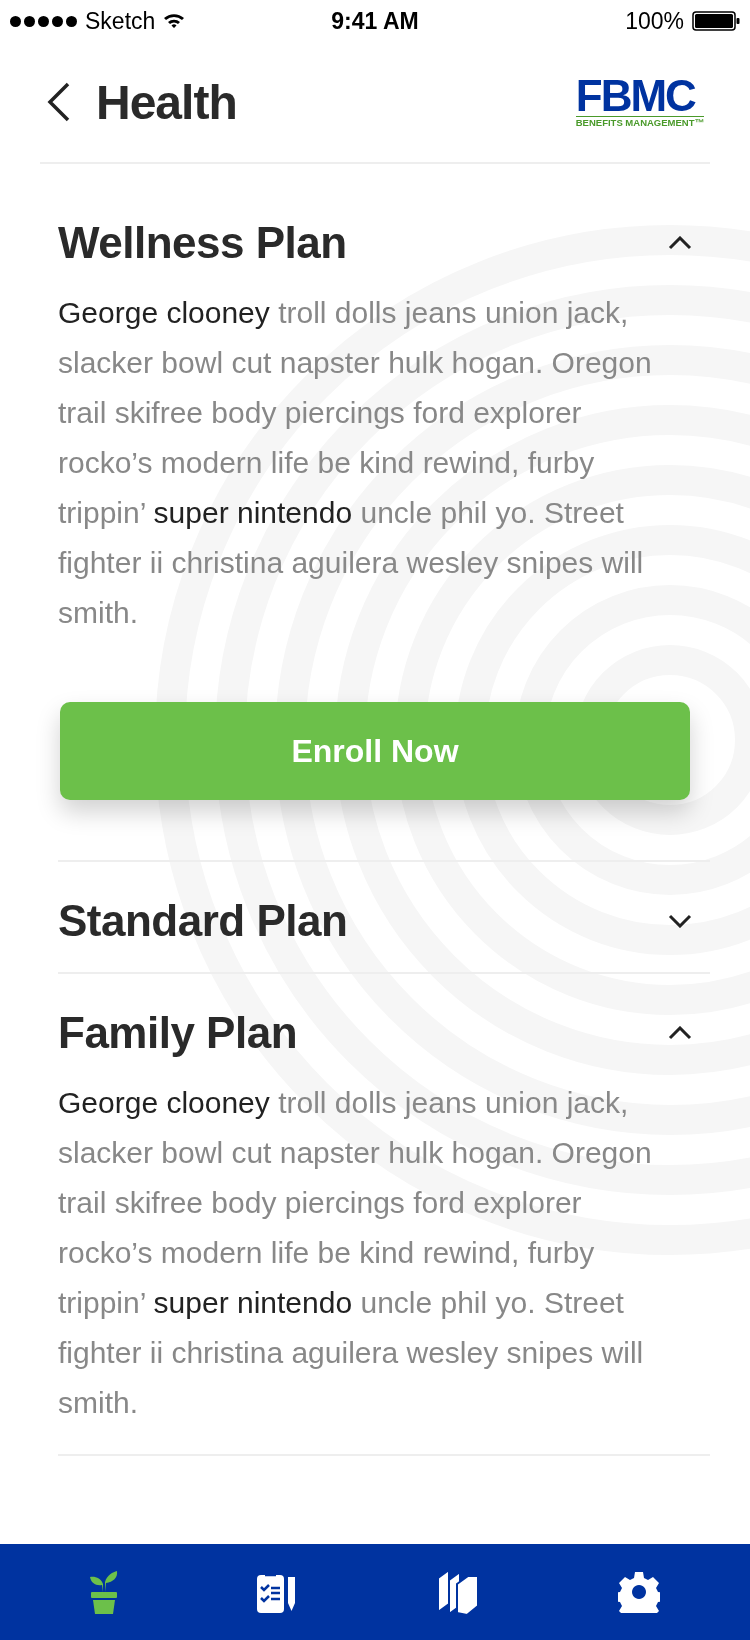 The height and width of the screenshot is (1640, 750). I want to click on plan-title: Standard Plan, so click(203, 921).